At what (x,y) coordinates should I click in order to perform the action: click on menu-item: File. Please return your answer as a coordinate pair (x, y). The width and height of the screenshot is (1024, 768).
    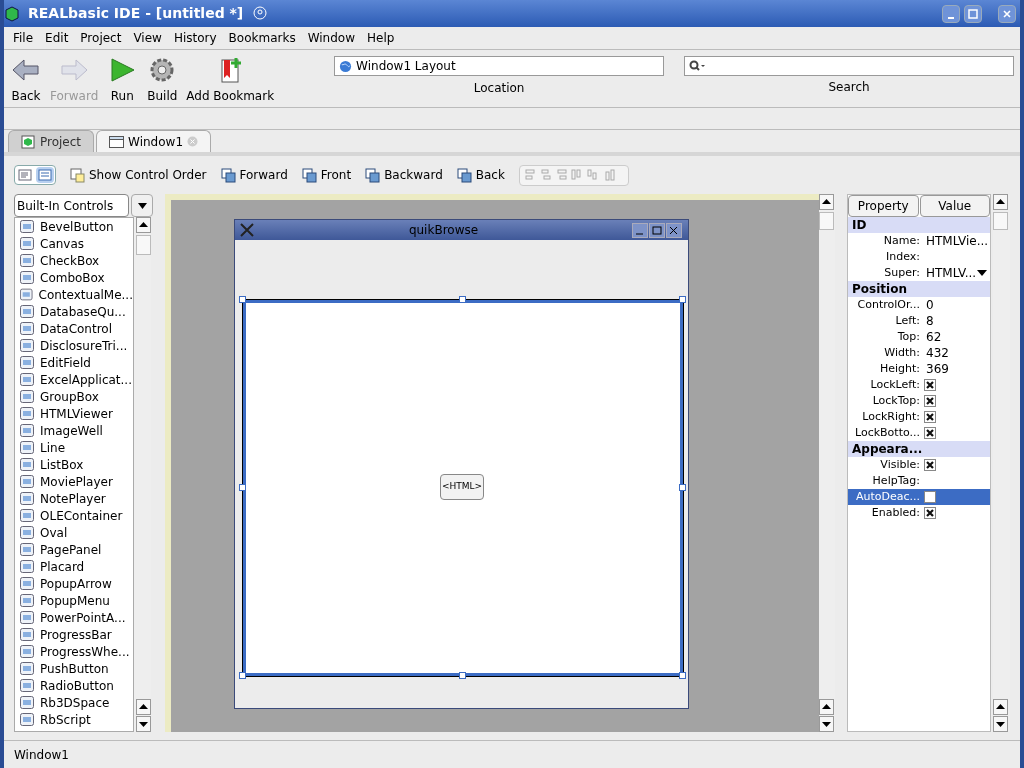
    Looking at the image, I should click on (23, 38).